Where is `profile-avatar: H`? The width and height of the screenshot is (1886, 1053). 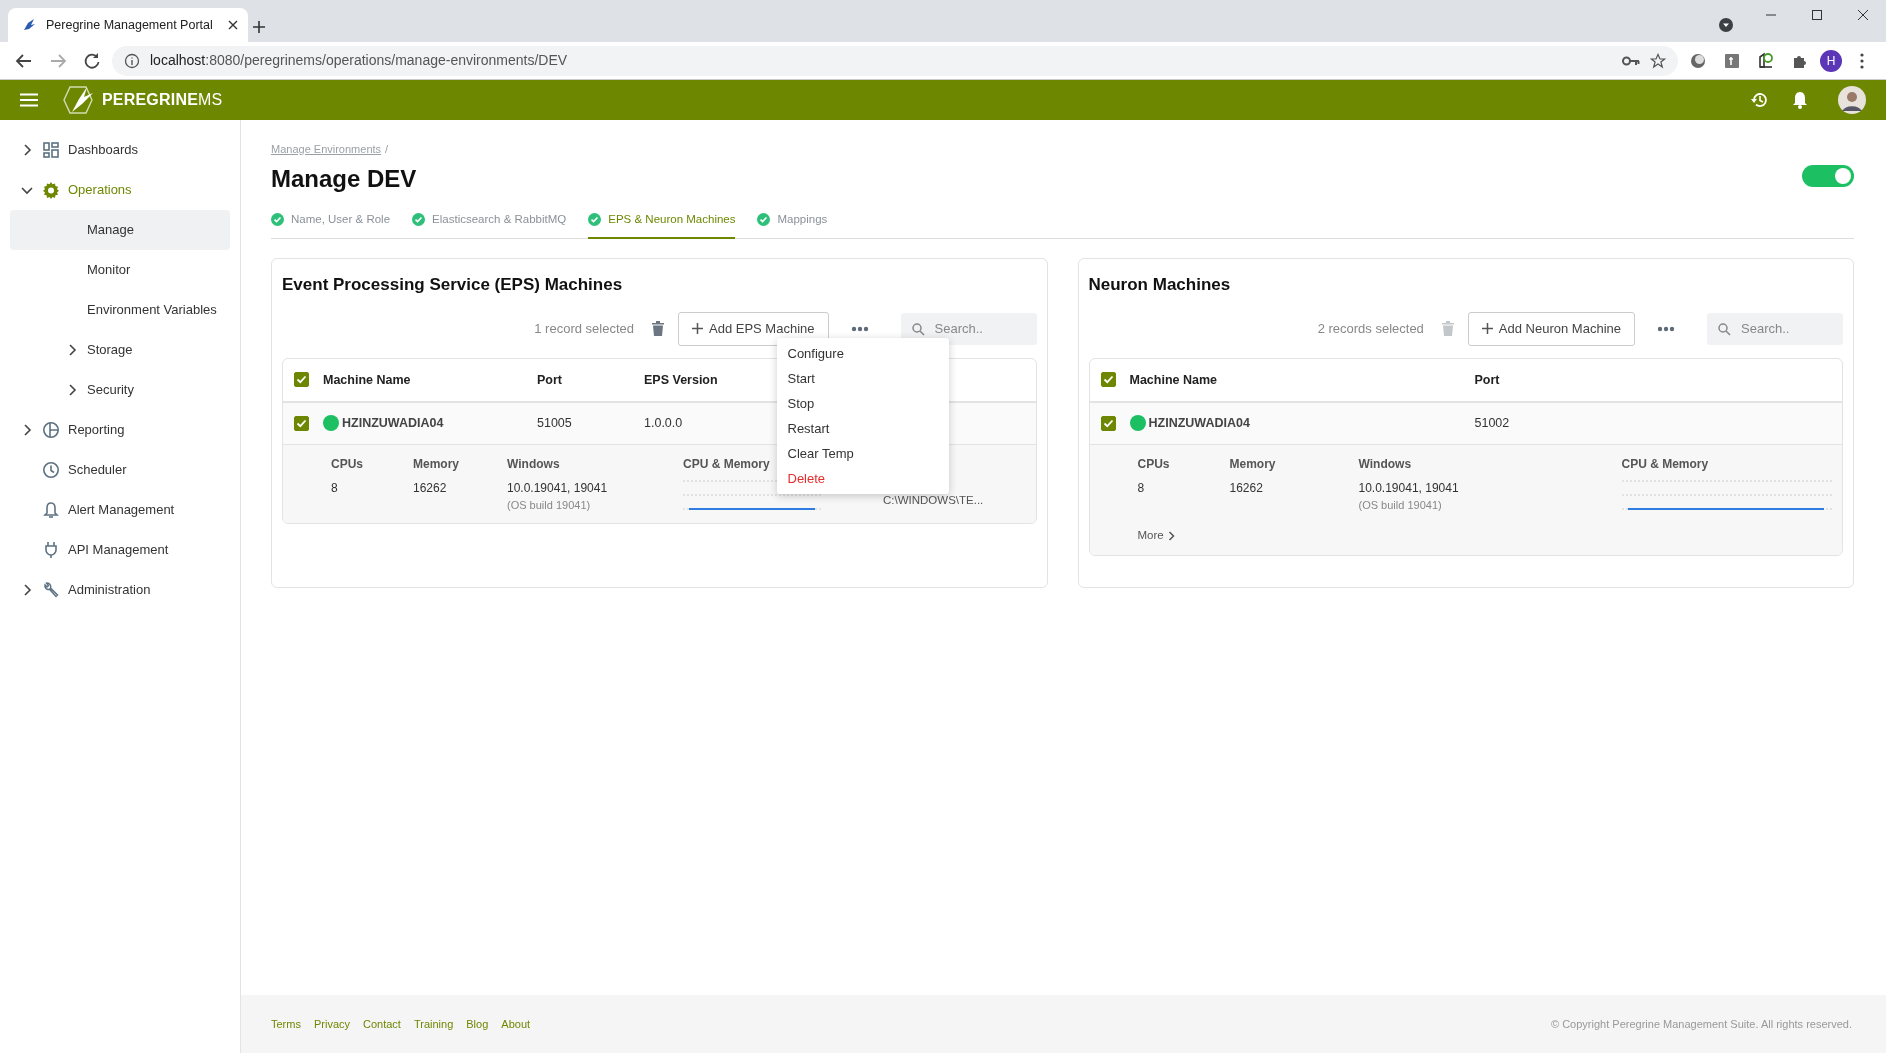 profile-avatar: H is located at coordinates (1831, 60).